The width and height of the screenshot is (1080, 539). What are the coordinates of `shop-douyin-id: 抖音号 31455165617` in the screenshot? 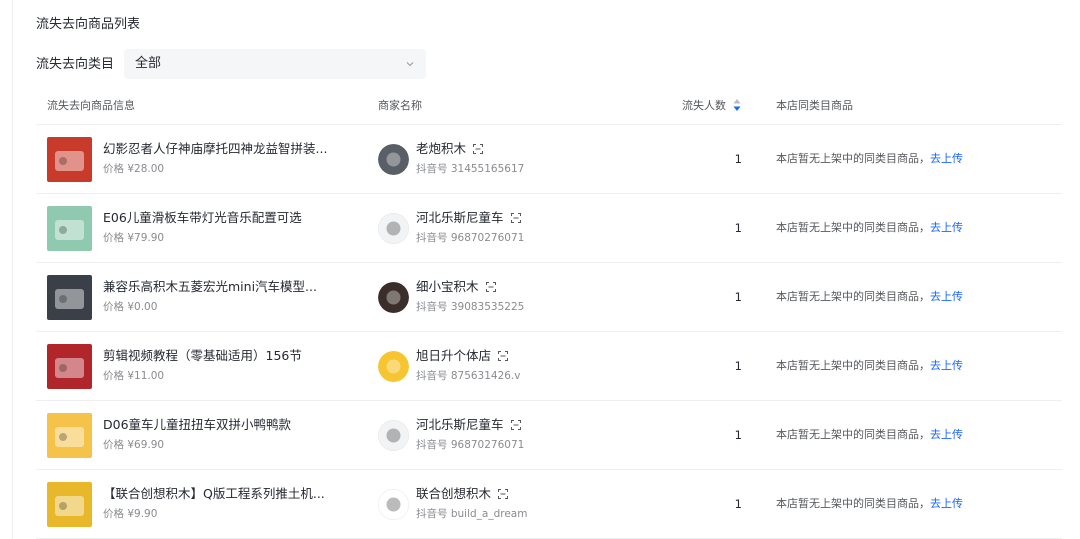 It's located at (470, 169).